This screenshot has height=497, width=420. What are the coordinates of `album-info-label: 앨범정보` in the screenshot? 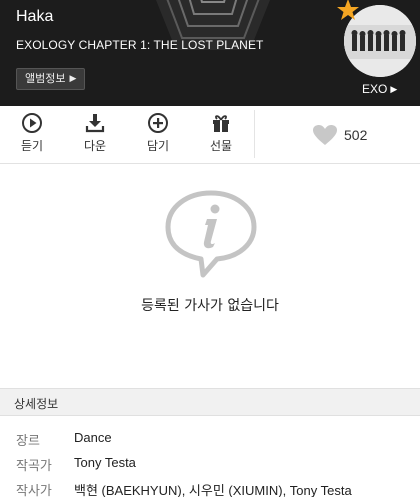 It's located at (45, 78).